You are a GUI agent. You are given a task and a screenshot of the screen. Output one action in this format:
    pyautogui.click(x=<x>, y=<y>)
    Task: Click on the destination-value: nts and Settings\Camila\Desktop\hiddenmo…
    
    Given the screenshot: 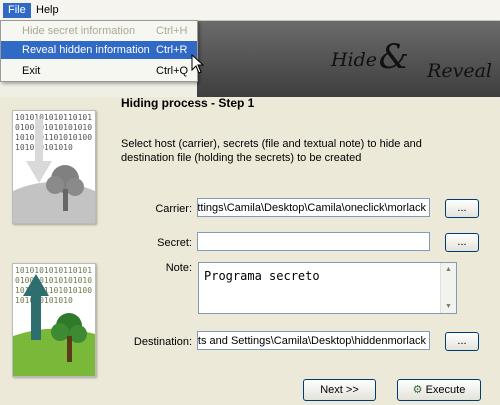 What is the action you would take?
    pyautogui.click(x=311, y=341)
    